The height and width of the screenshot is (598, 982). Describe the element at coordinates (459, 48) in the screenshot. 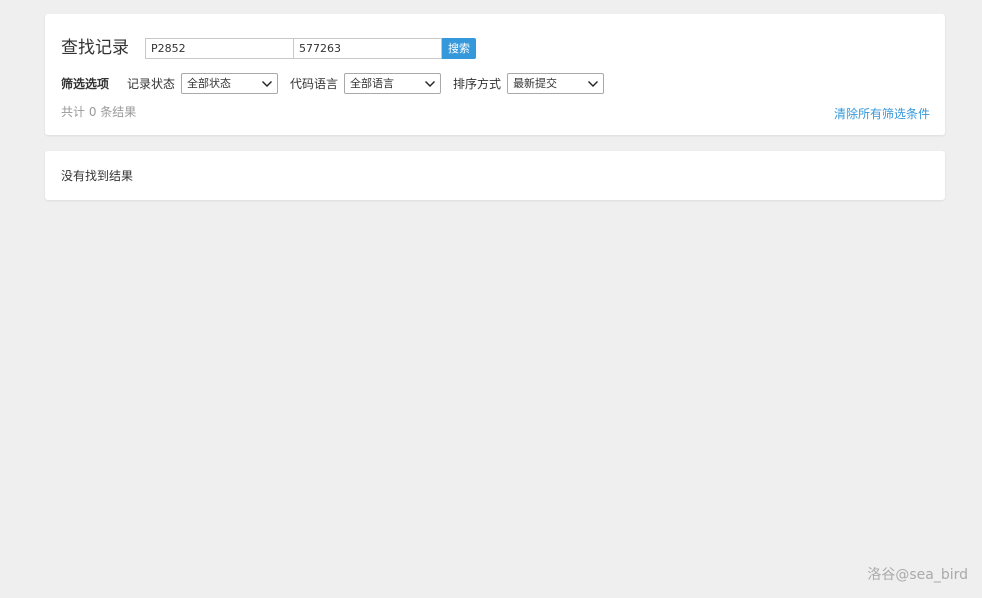

I see `search-button: 搜索` at that location.